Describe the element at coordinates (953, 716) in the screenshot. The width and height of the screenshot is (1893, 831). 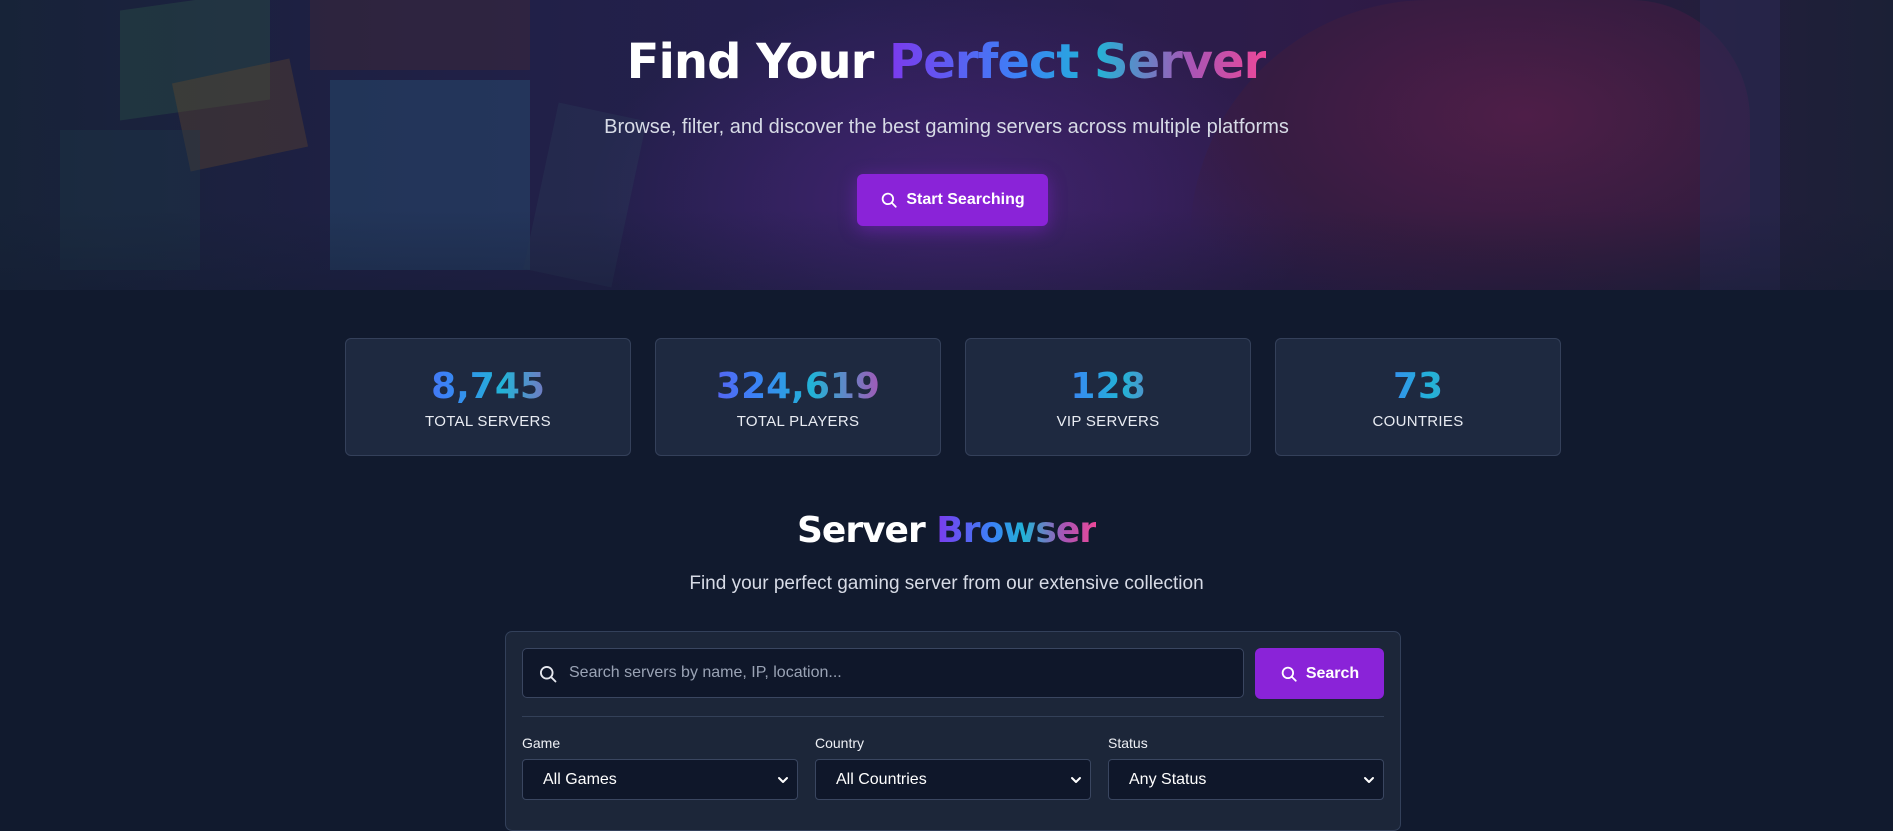
I see `divider` at that location.